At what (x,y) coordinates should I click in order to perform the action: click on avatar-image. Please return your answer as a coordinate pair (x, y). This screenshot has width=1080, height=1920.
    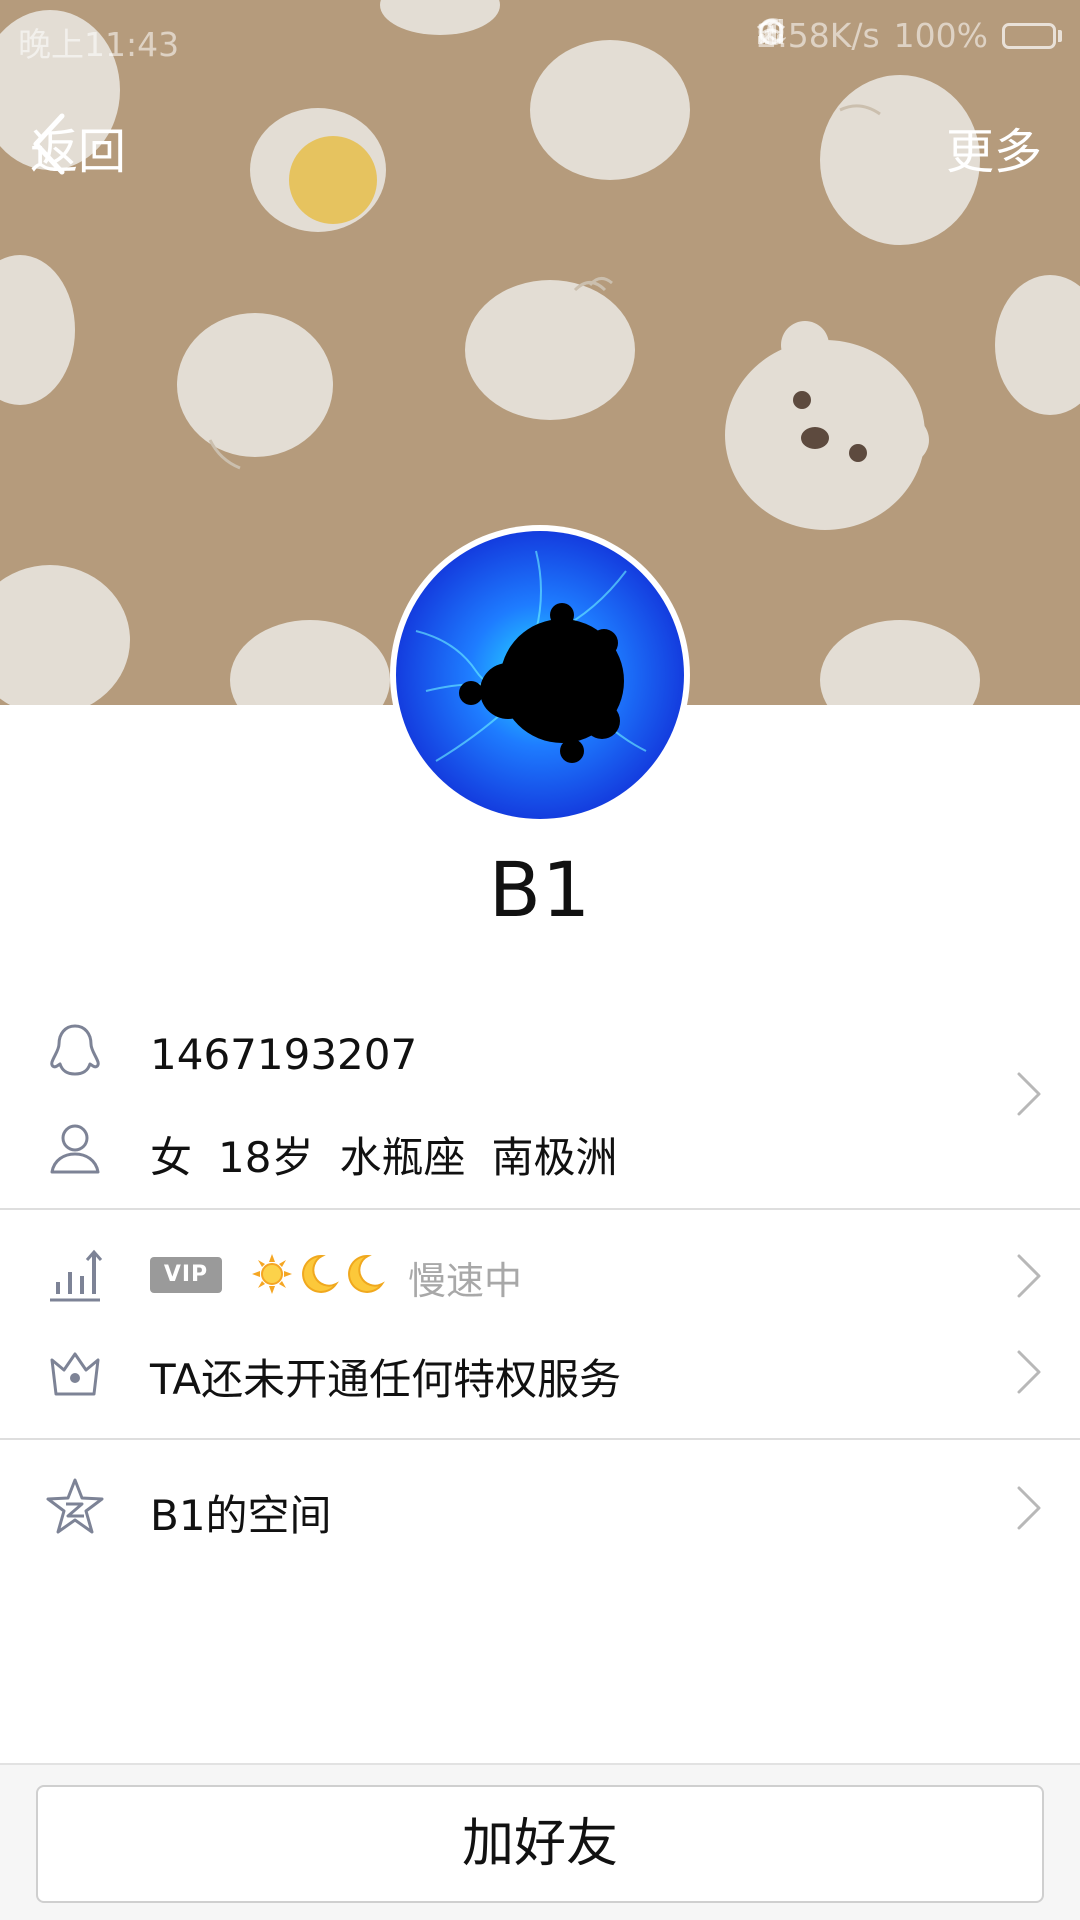
    Looking at the image, I should click on (540, 675).